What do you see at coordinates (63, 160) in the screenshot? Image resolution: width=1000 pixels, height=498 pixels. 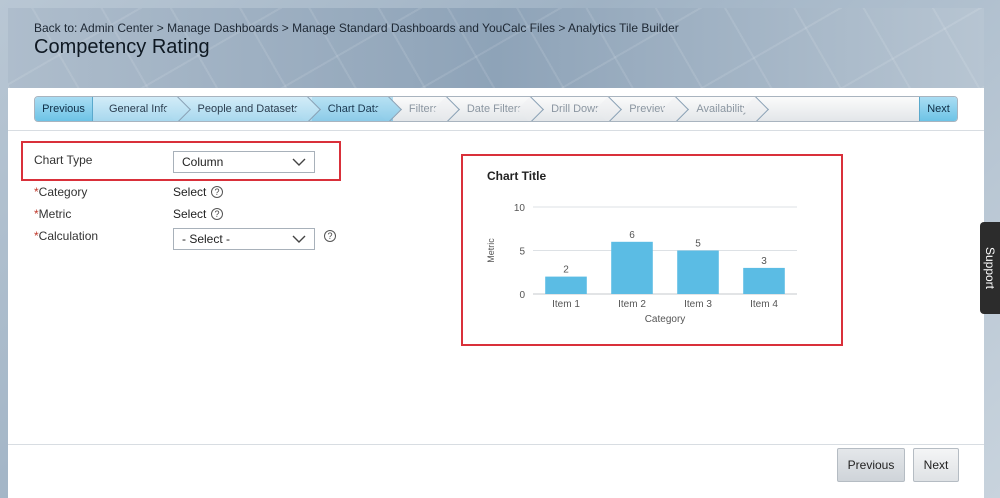 I see `chart-type-label: Chart Type` at bounding box center [63, 160].